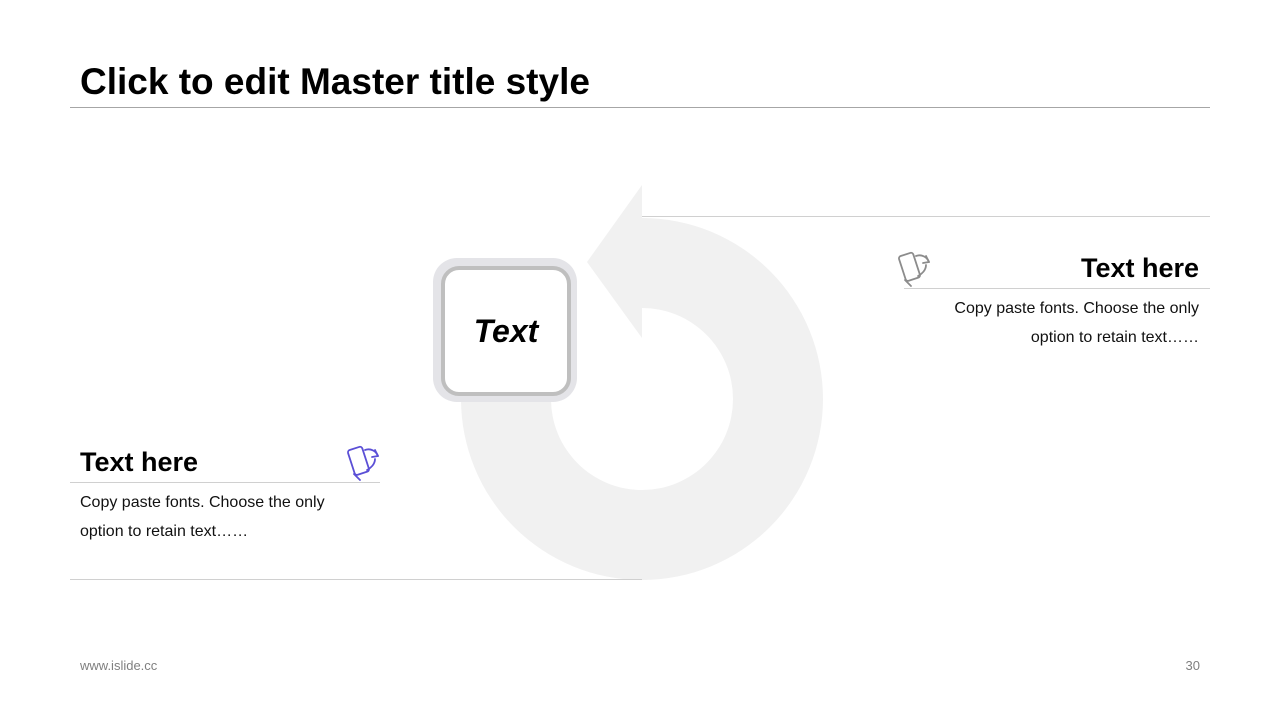 The height and width of the screenshot is (720, 1280). Describe the element at coordinates (926, 216) in the screenshot. I see `top-right-rule` at that location.